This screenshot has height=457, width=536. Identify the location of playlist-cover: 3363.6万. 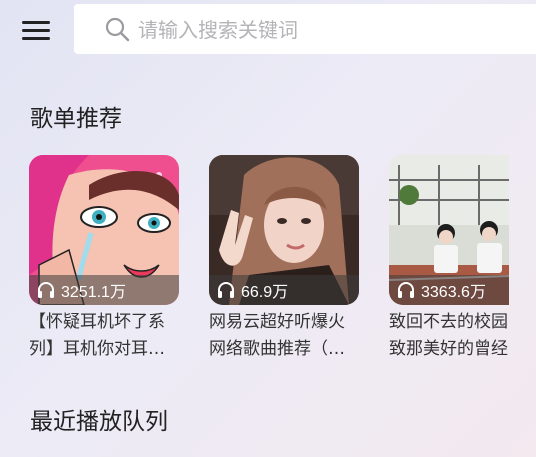
(449, 230).